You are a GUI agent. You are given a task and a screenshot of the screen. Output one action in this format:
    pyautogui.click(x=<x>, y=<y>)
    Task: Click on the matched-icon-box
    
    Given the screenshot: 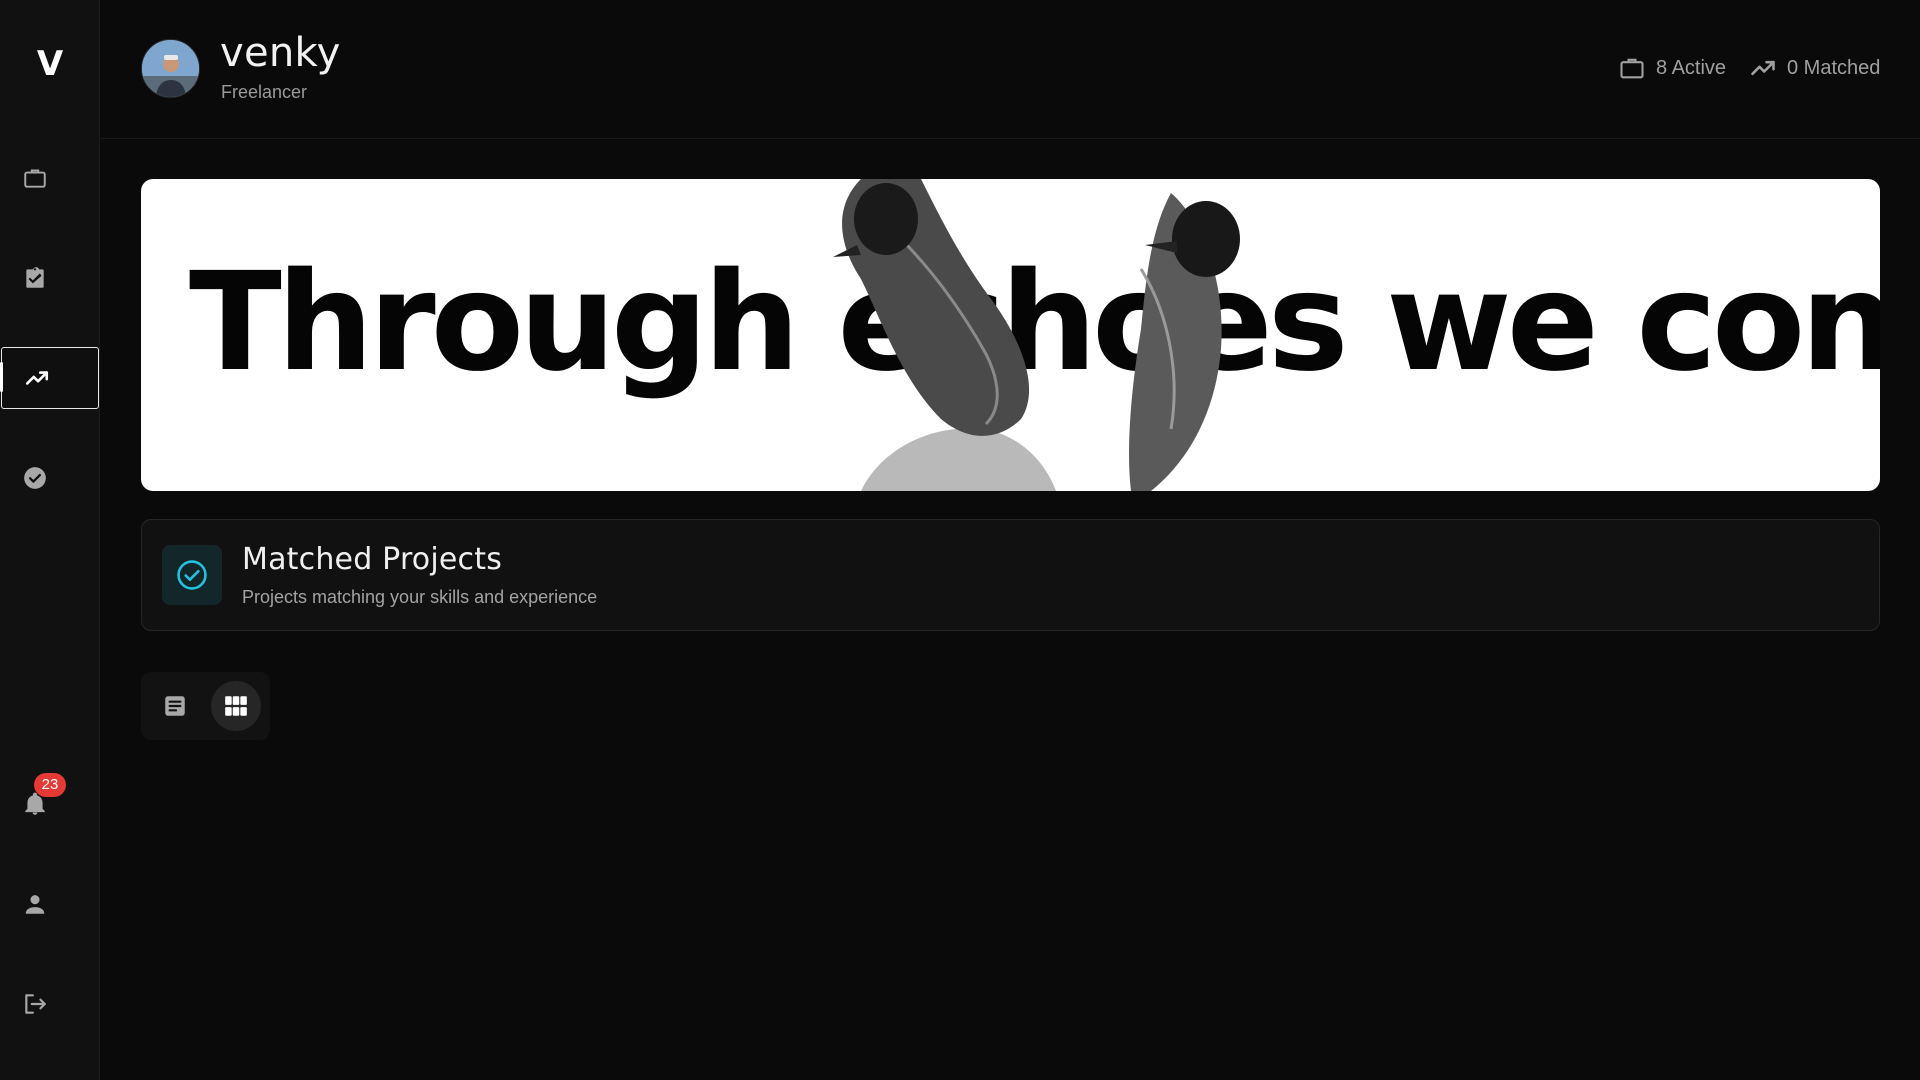 What is the action you would take?
    pyautogui.click(x=192, y=575)
    